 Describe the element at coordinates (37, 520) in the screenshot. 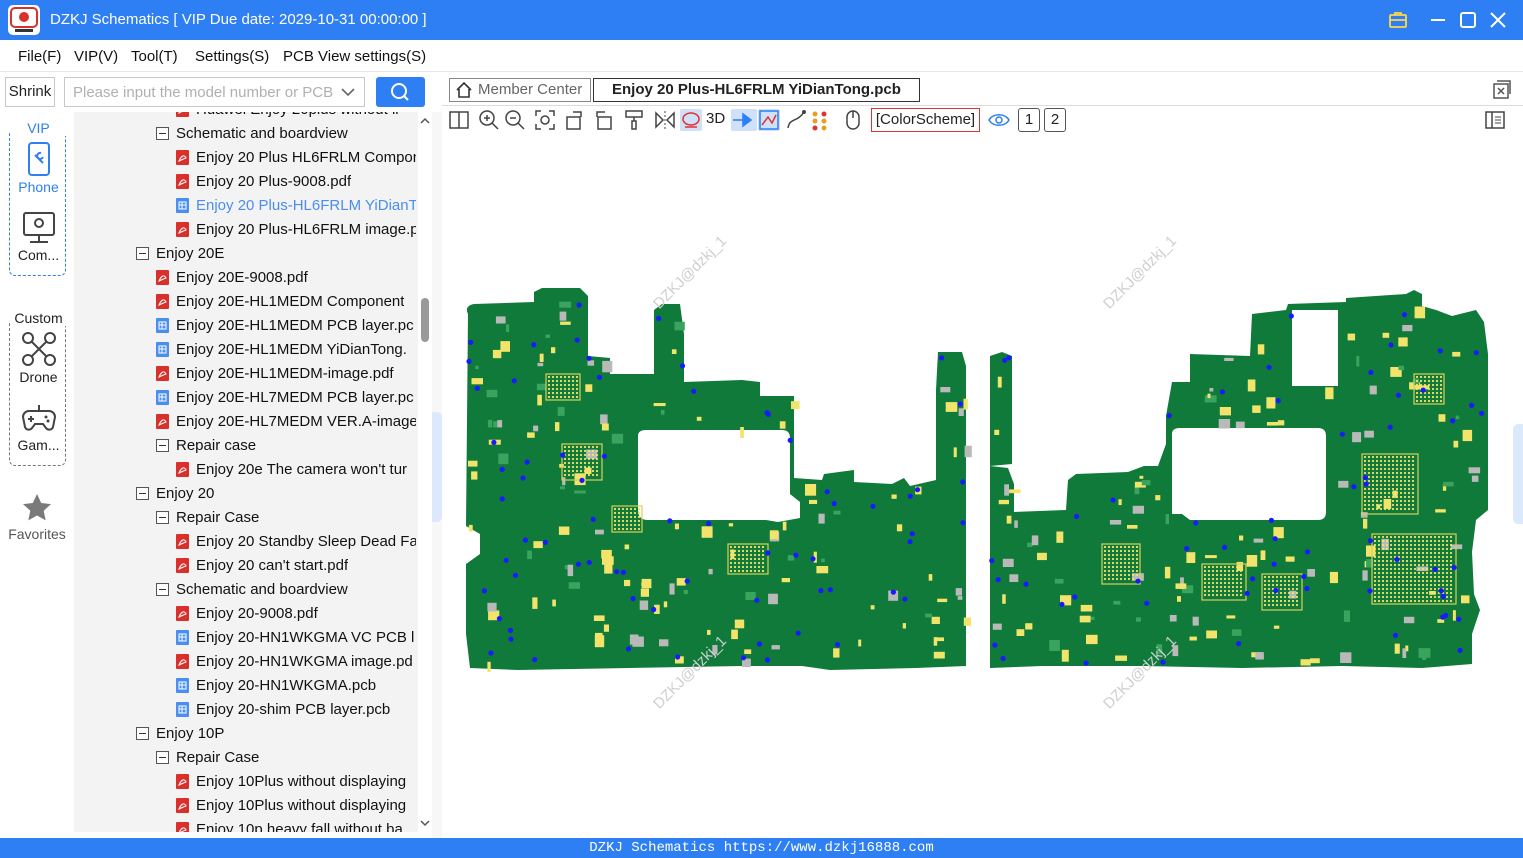

I see `nav-favorites: Favorites` at that location.